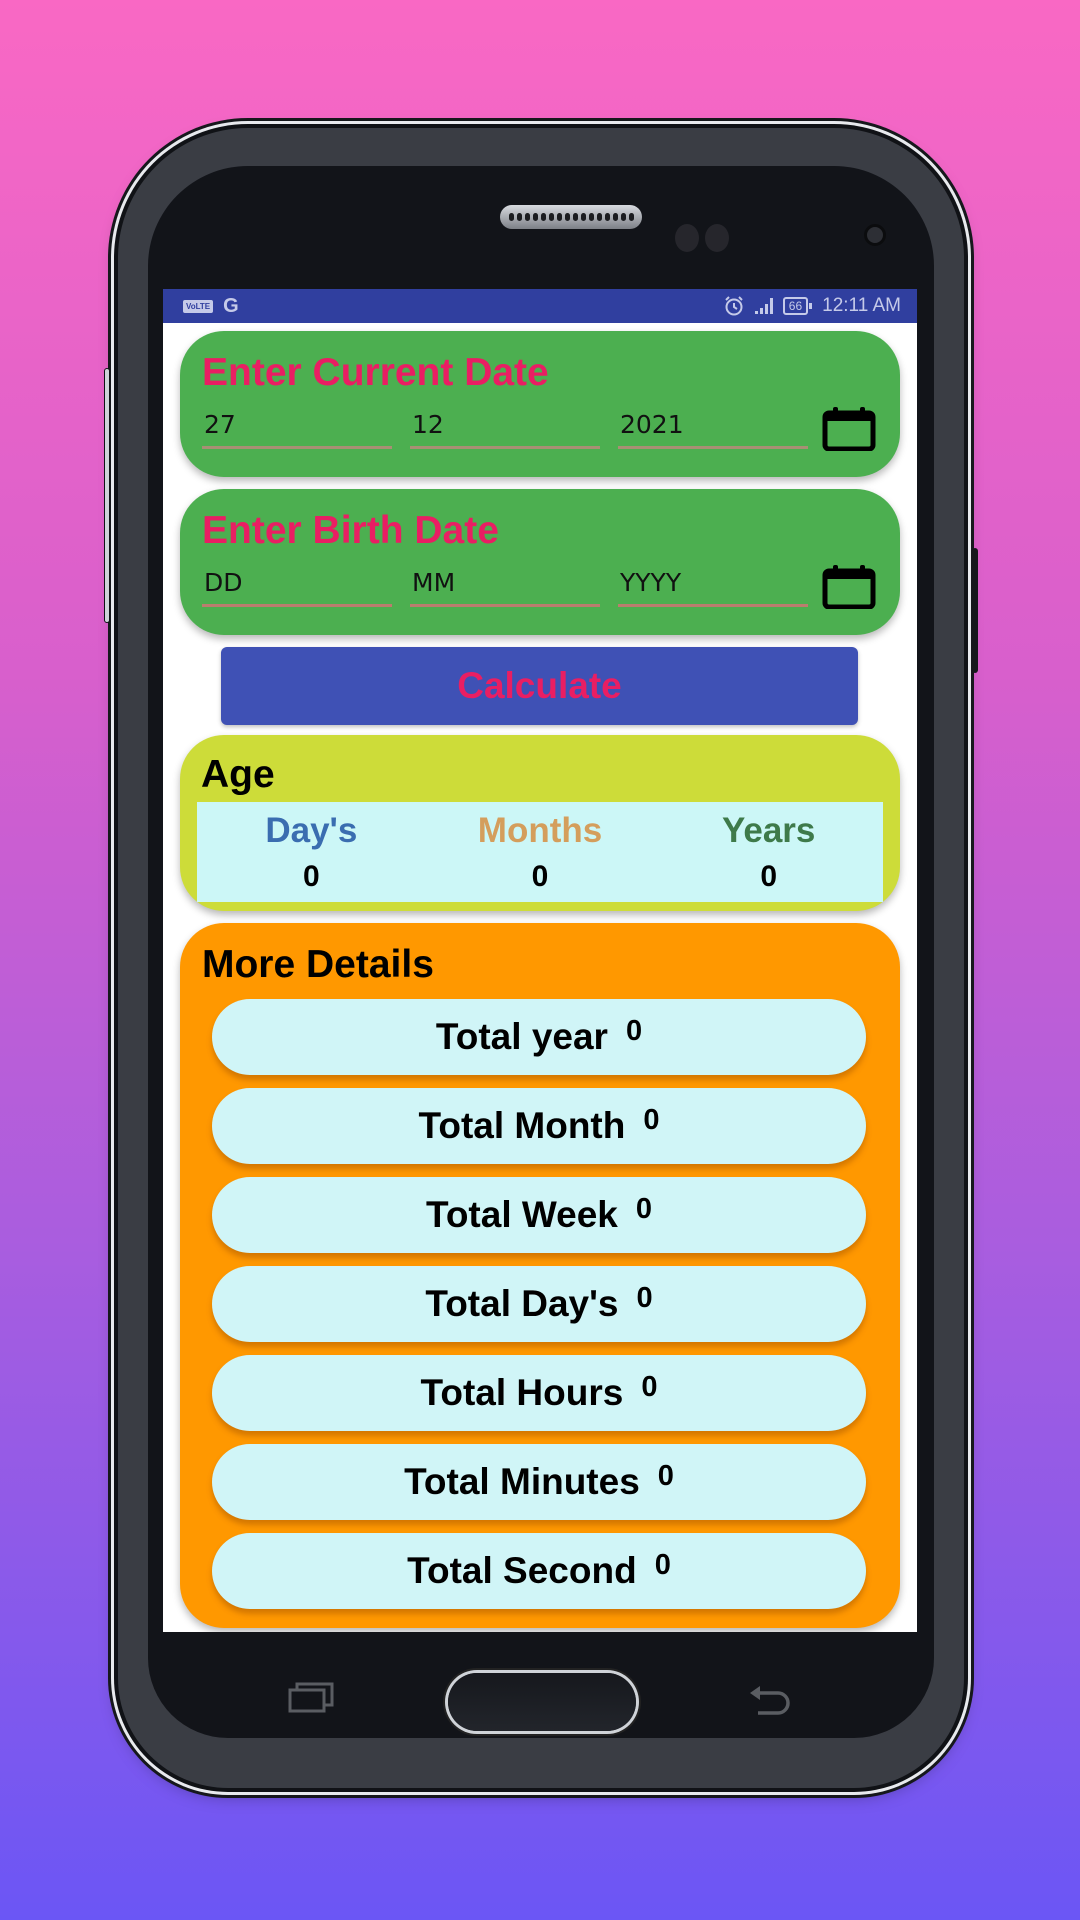 The height and width of the screenshot is (1920, 1080). What do you see at coordinates (713, 429) in the screenshot?
I see `current-year-input: 2021` at bounding box center [713, 429].